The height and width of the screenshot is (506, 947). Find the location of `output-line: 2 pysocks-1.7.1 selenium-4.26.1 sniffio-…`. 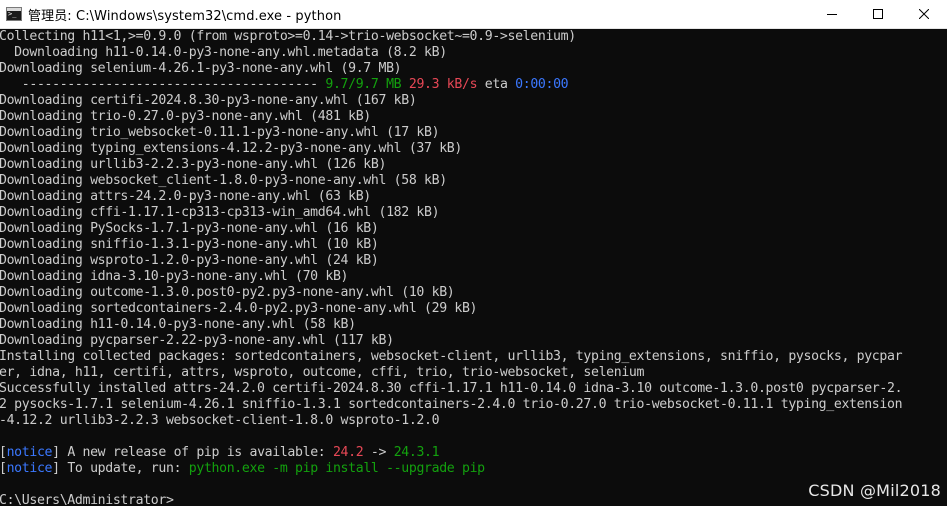

output-line: 2 pysocks-1.7.1 selenium-4.26.1 sniffio-… is located at coordinates (451, 404).